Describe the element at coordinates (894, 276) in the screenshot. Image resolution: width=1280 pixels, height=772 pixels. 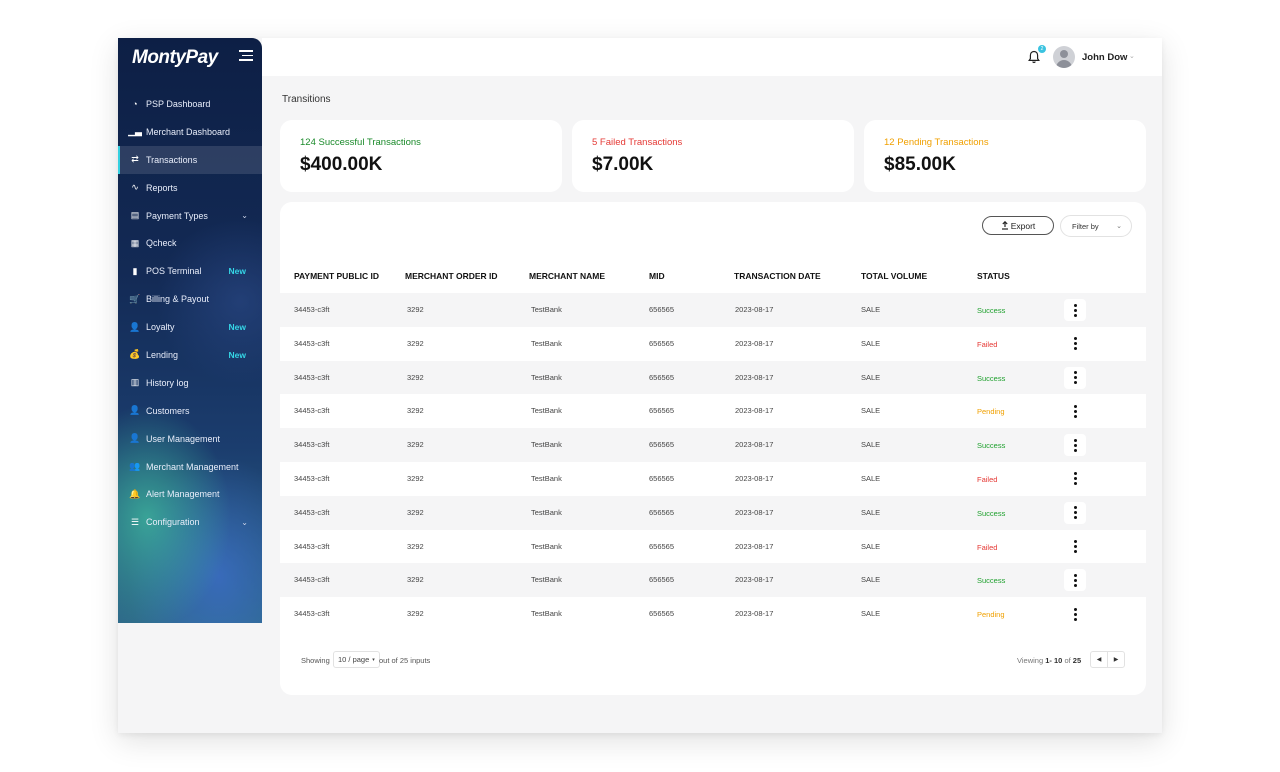
I see `column-header: TOTAL VOLUME` at that location.